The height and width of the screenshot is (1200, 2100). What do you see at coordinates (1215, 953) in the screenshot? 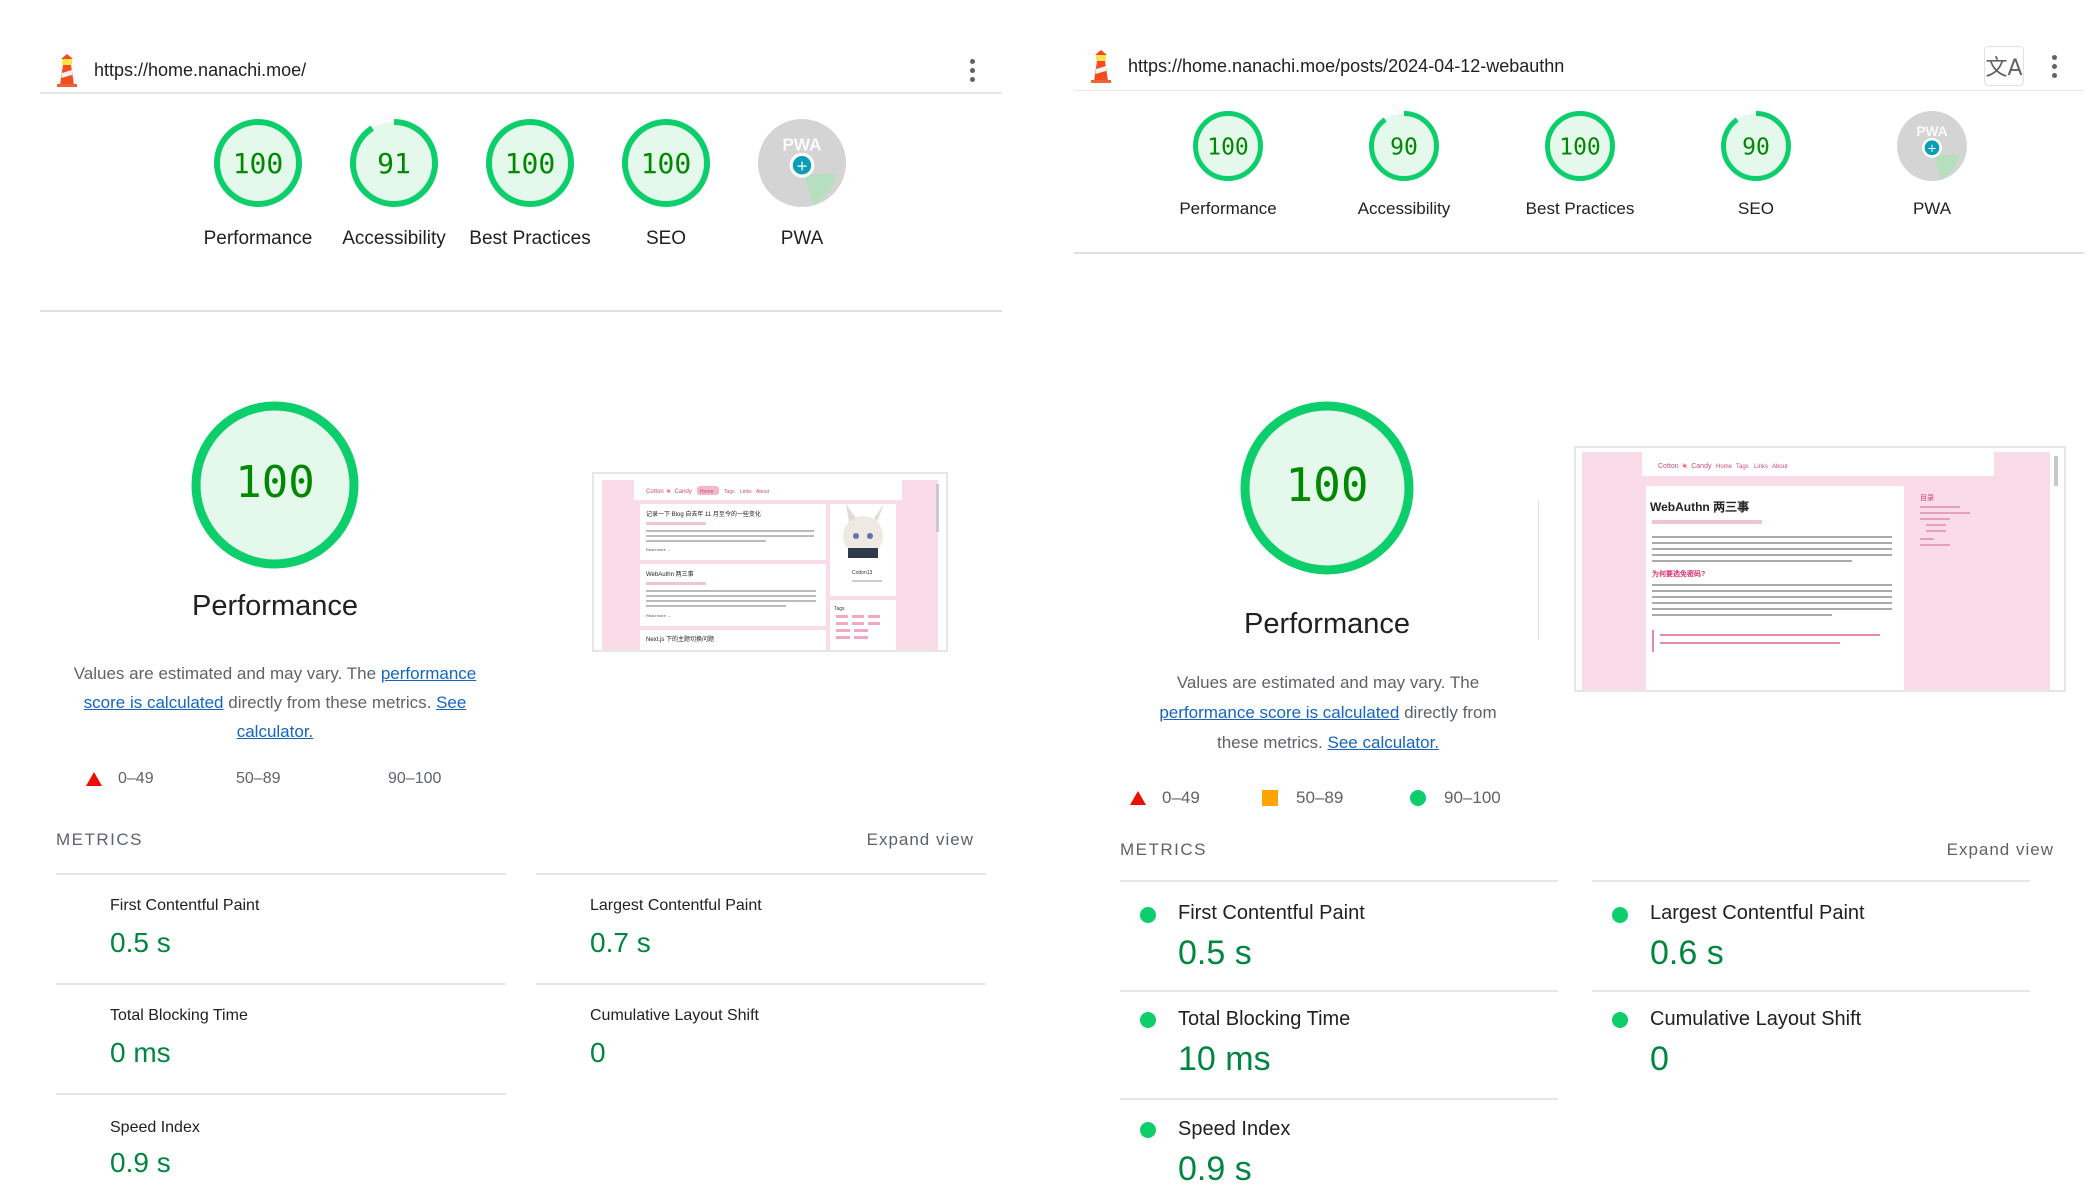
I see `metric-value: 0.5 s` at bounding box center [1215, 953].